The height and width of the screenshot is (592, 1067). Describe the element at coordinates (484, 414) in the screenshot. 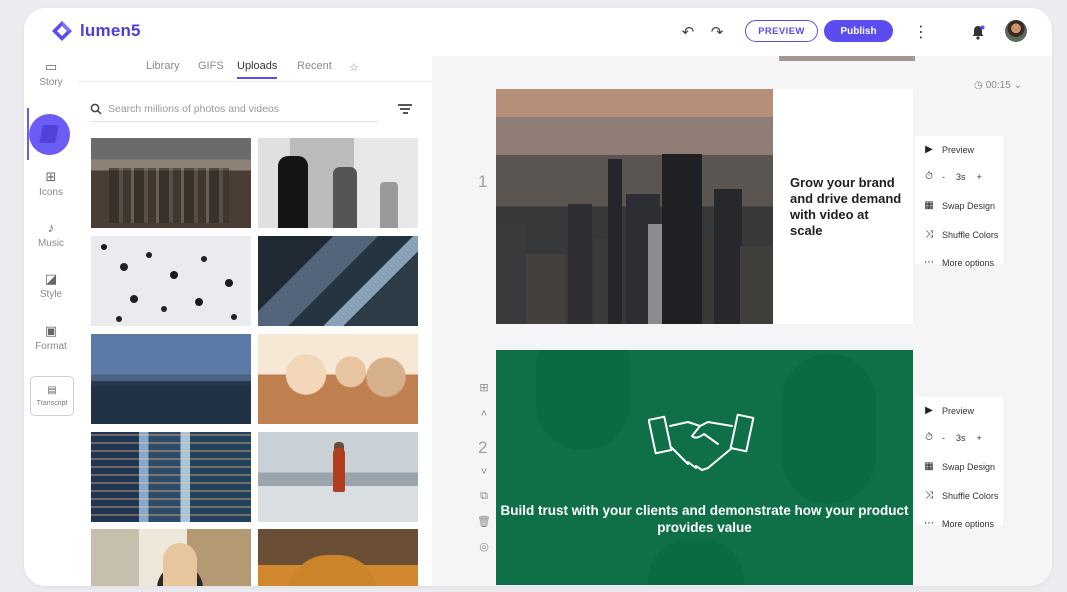

I see `chevron-up-icon: ˄` at that location.